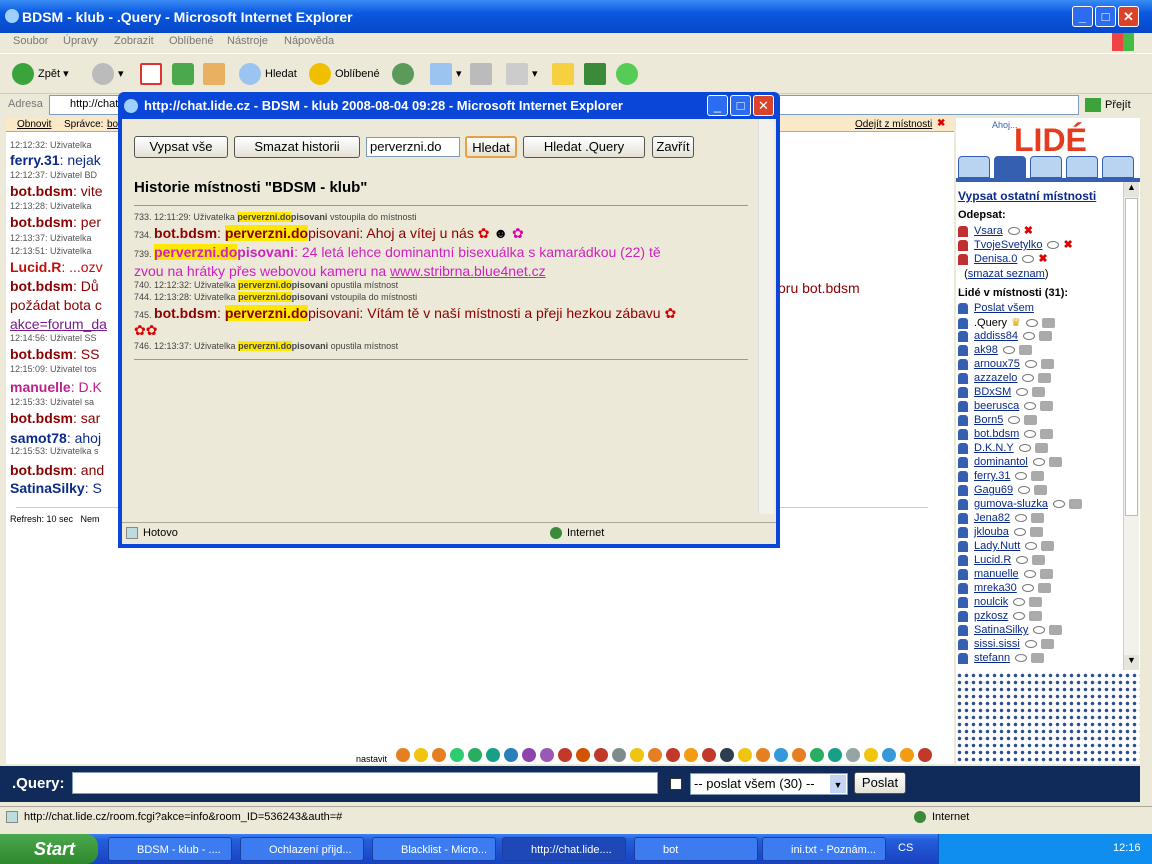 This screenshot has width=1152, height=864. Describe the element at coordinates (994, 448) in the screenshot. I see `user-link: D.K.N.Y` at that location.